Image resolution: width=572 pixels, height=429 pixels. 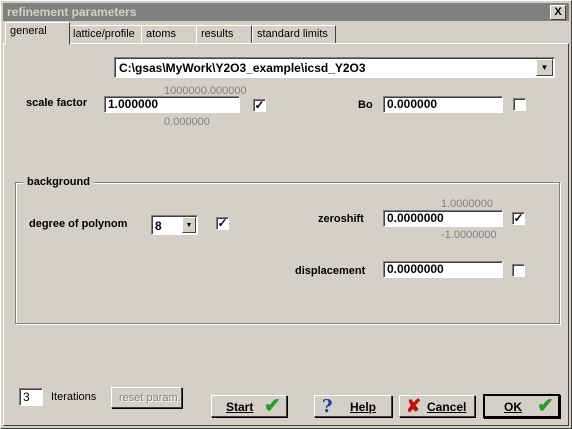 I want to click on tab-general: general, so click(x=37, y=33).